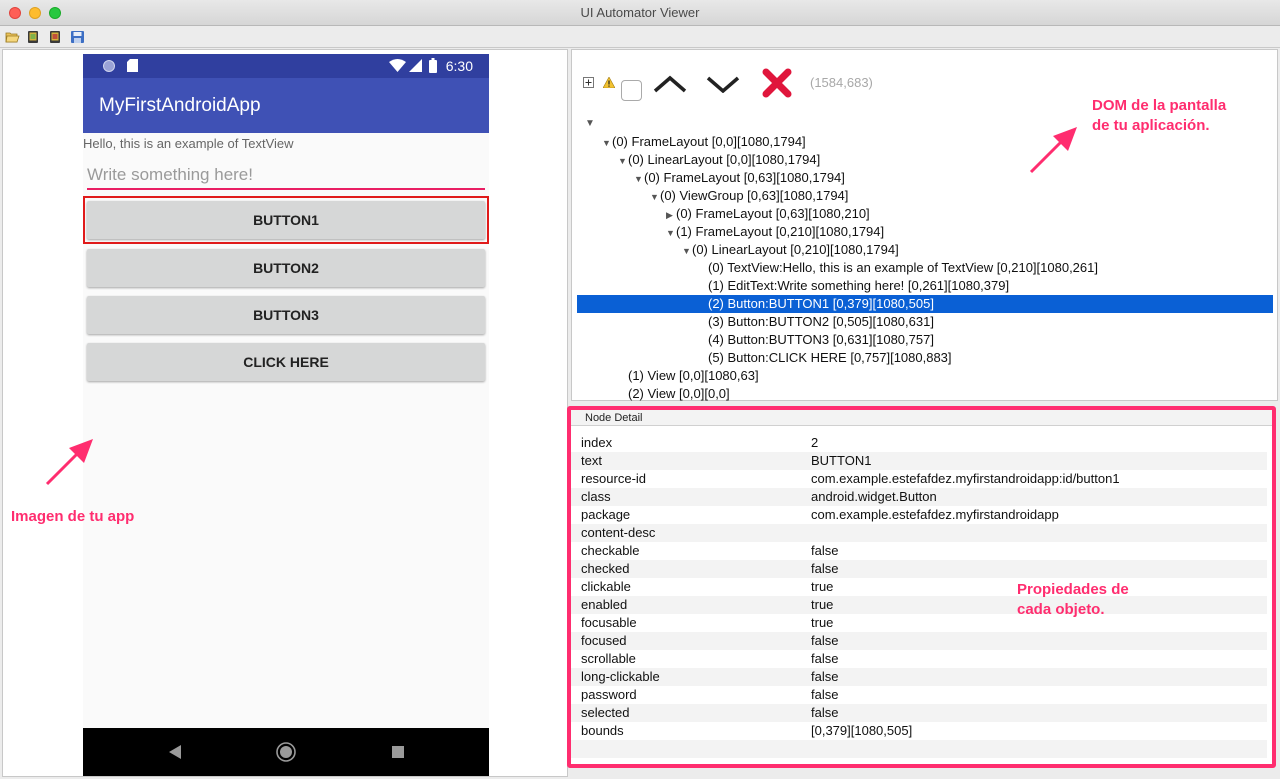 The image size is (1280, 779). Describe the element at coordinates (919, 659) in the screenshot. I see `property-row: scrollable false` at that location.